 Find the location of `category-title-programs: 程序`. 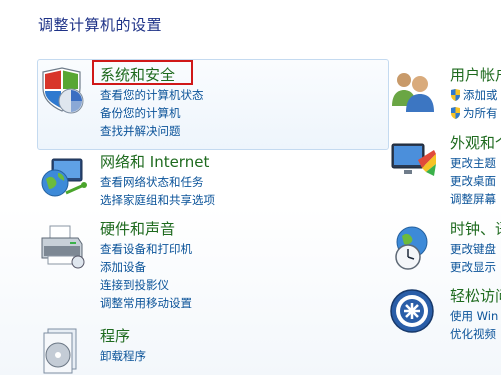

category-title-programs: 程序 is located at coordinates (115, 336).